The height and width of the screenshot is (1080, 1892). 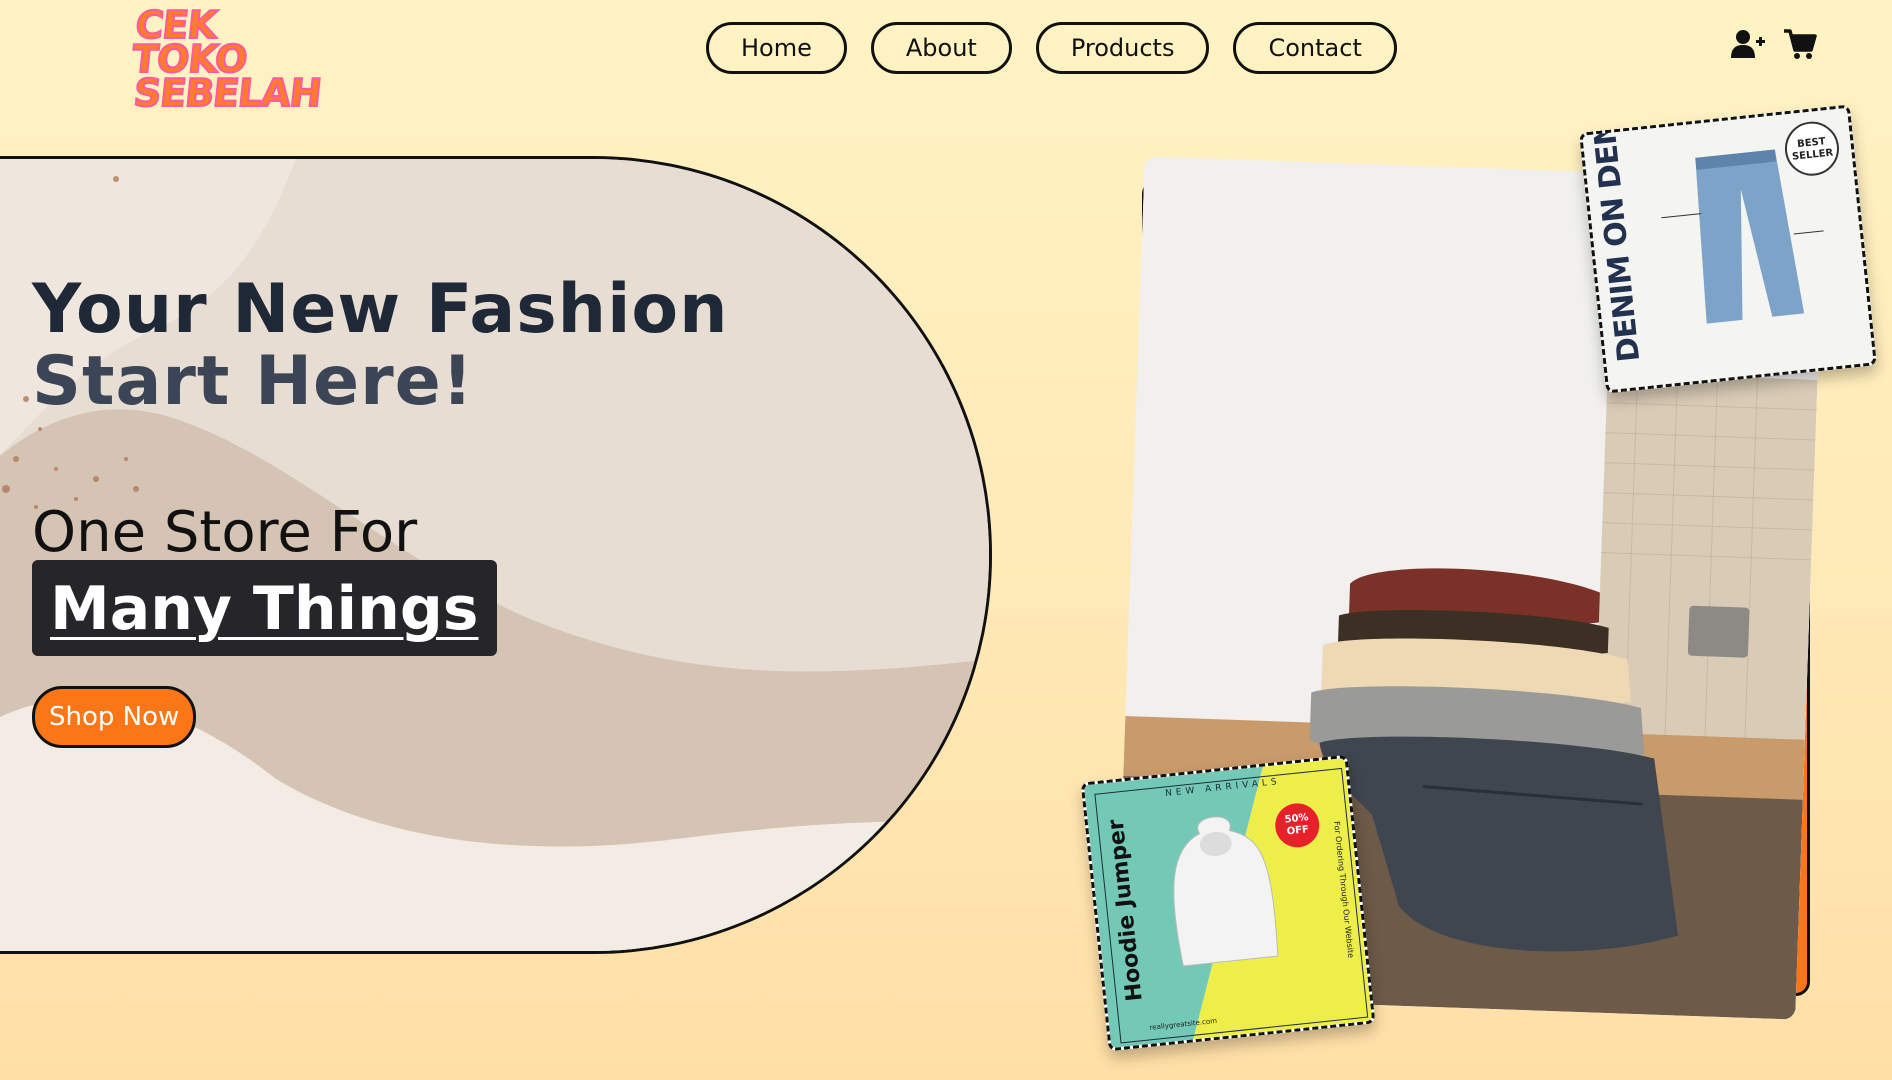 I want to click on logo-line-2: SEBELAH, so click(x=227, y=93).